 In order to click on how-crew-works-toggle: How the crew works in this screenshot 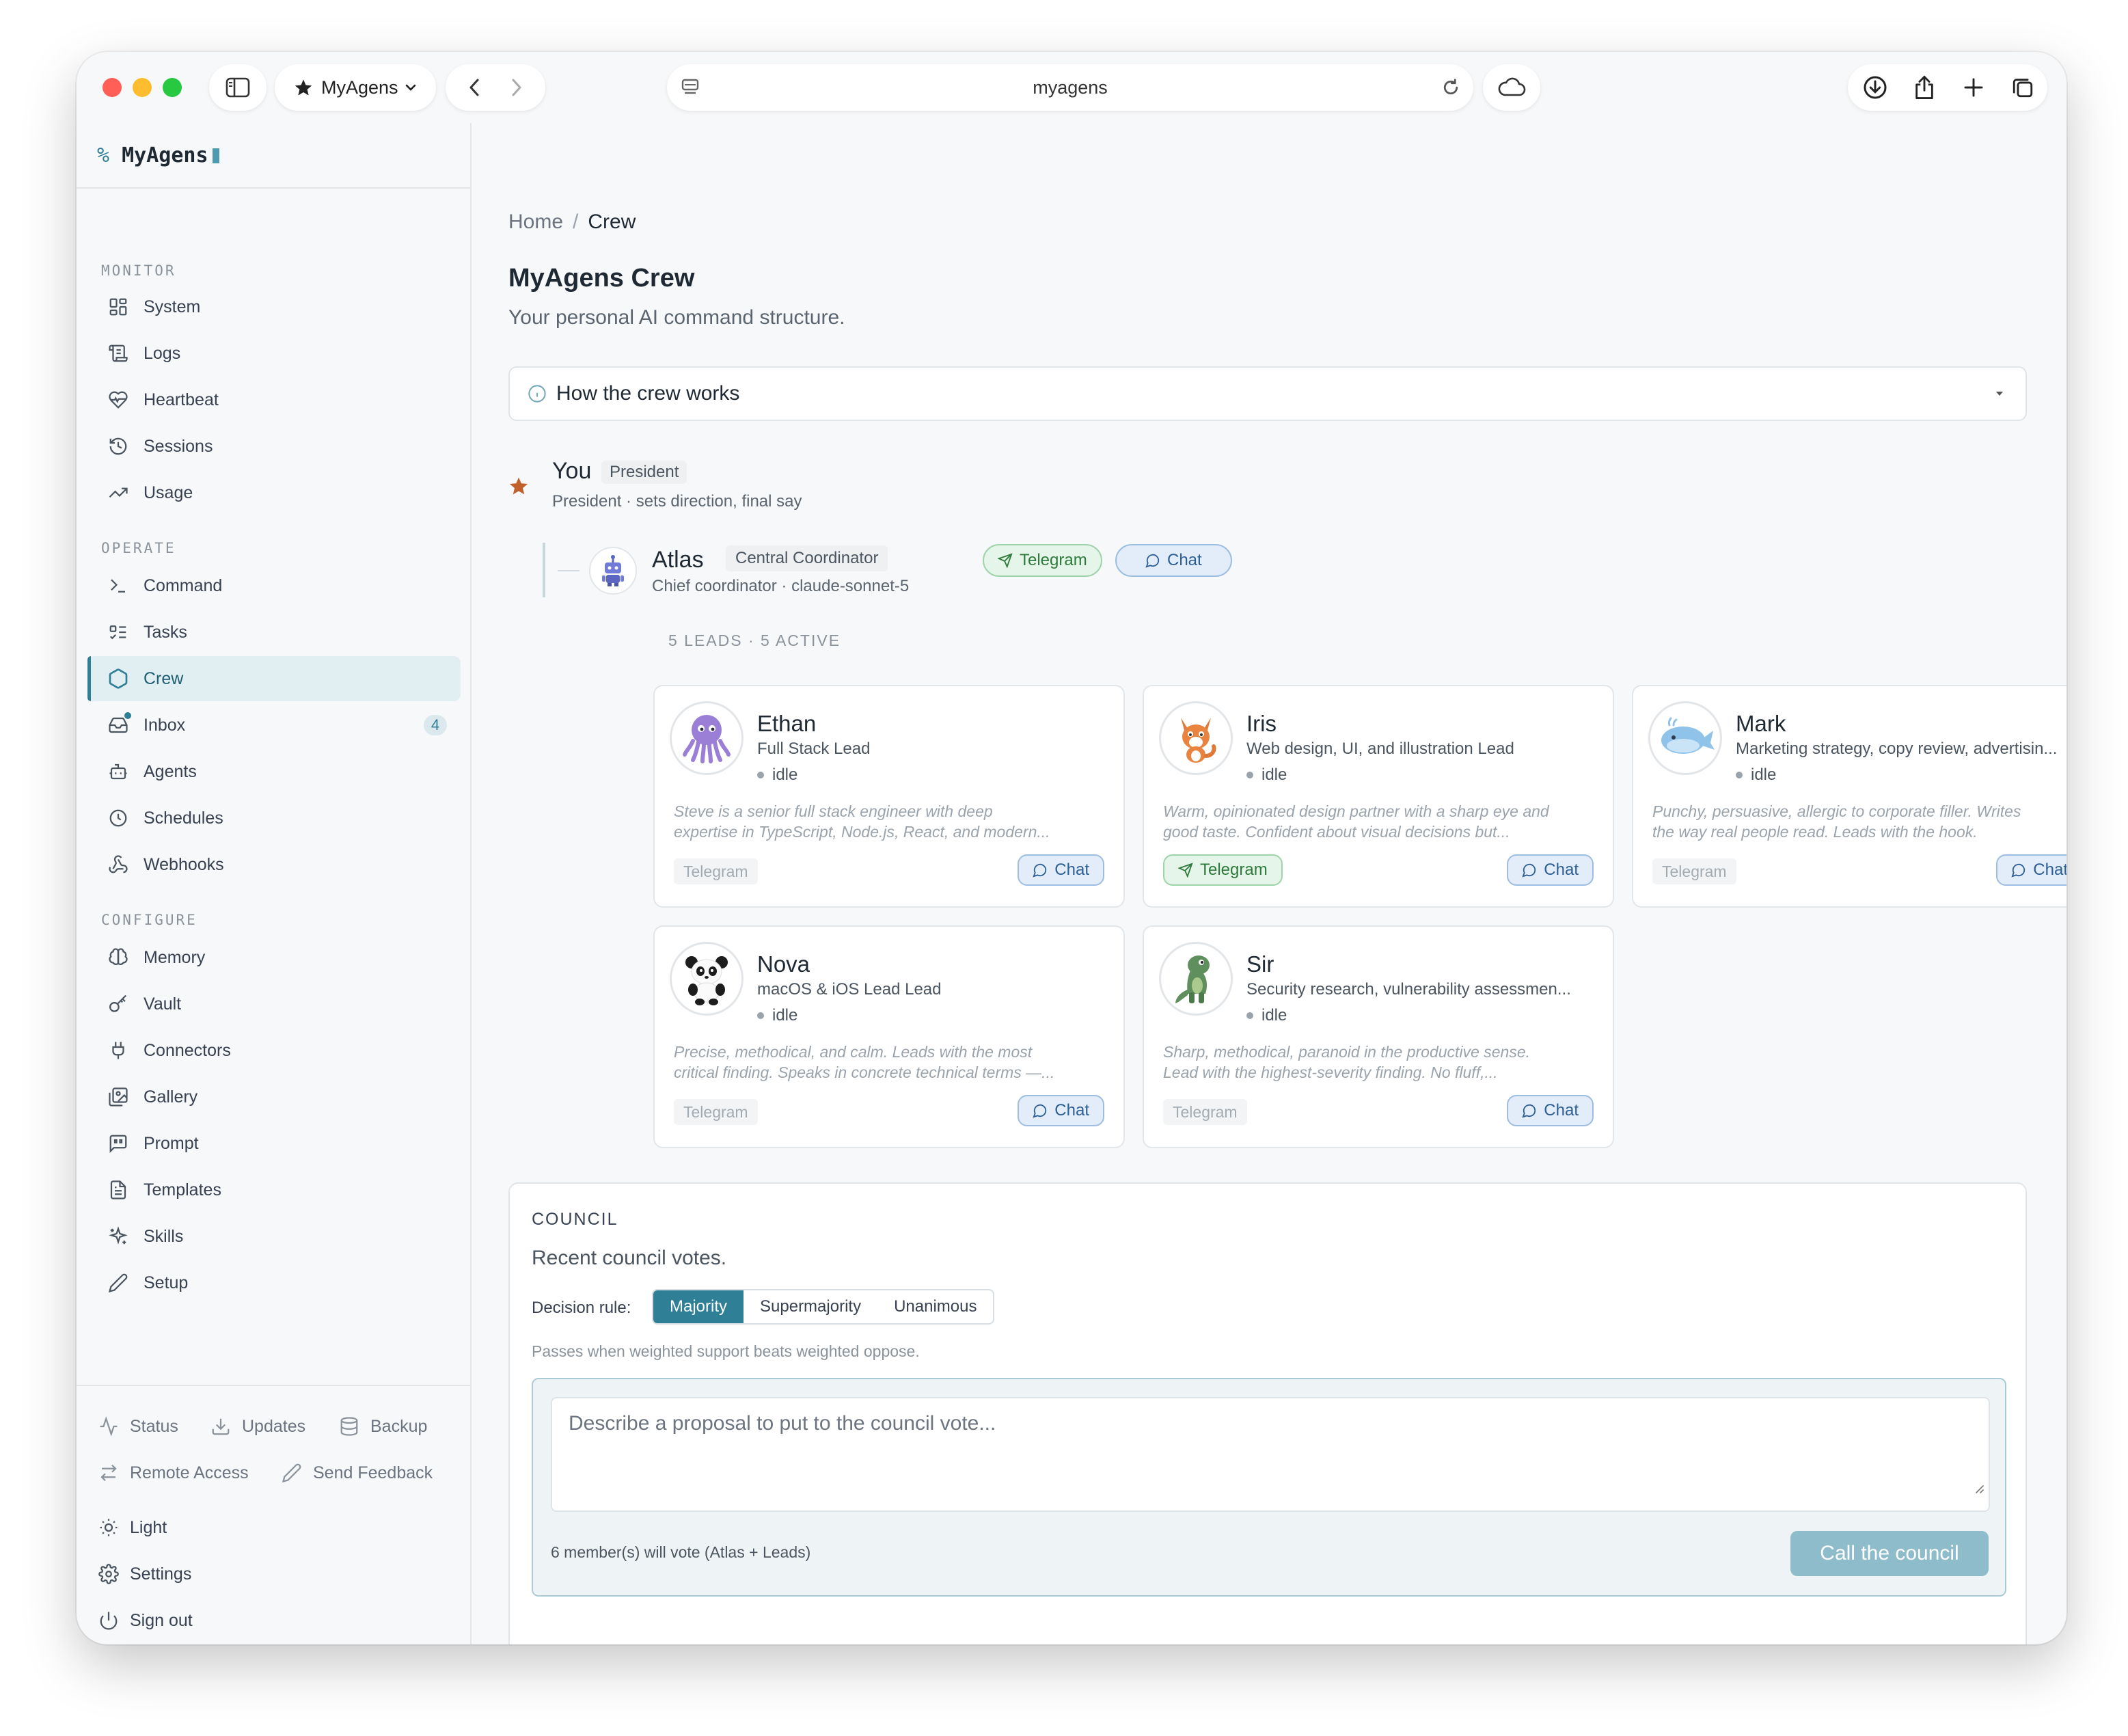, I will do `click(1268, 393)`.